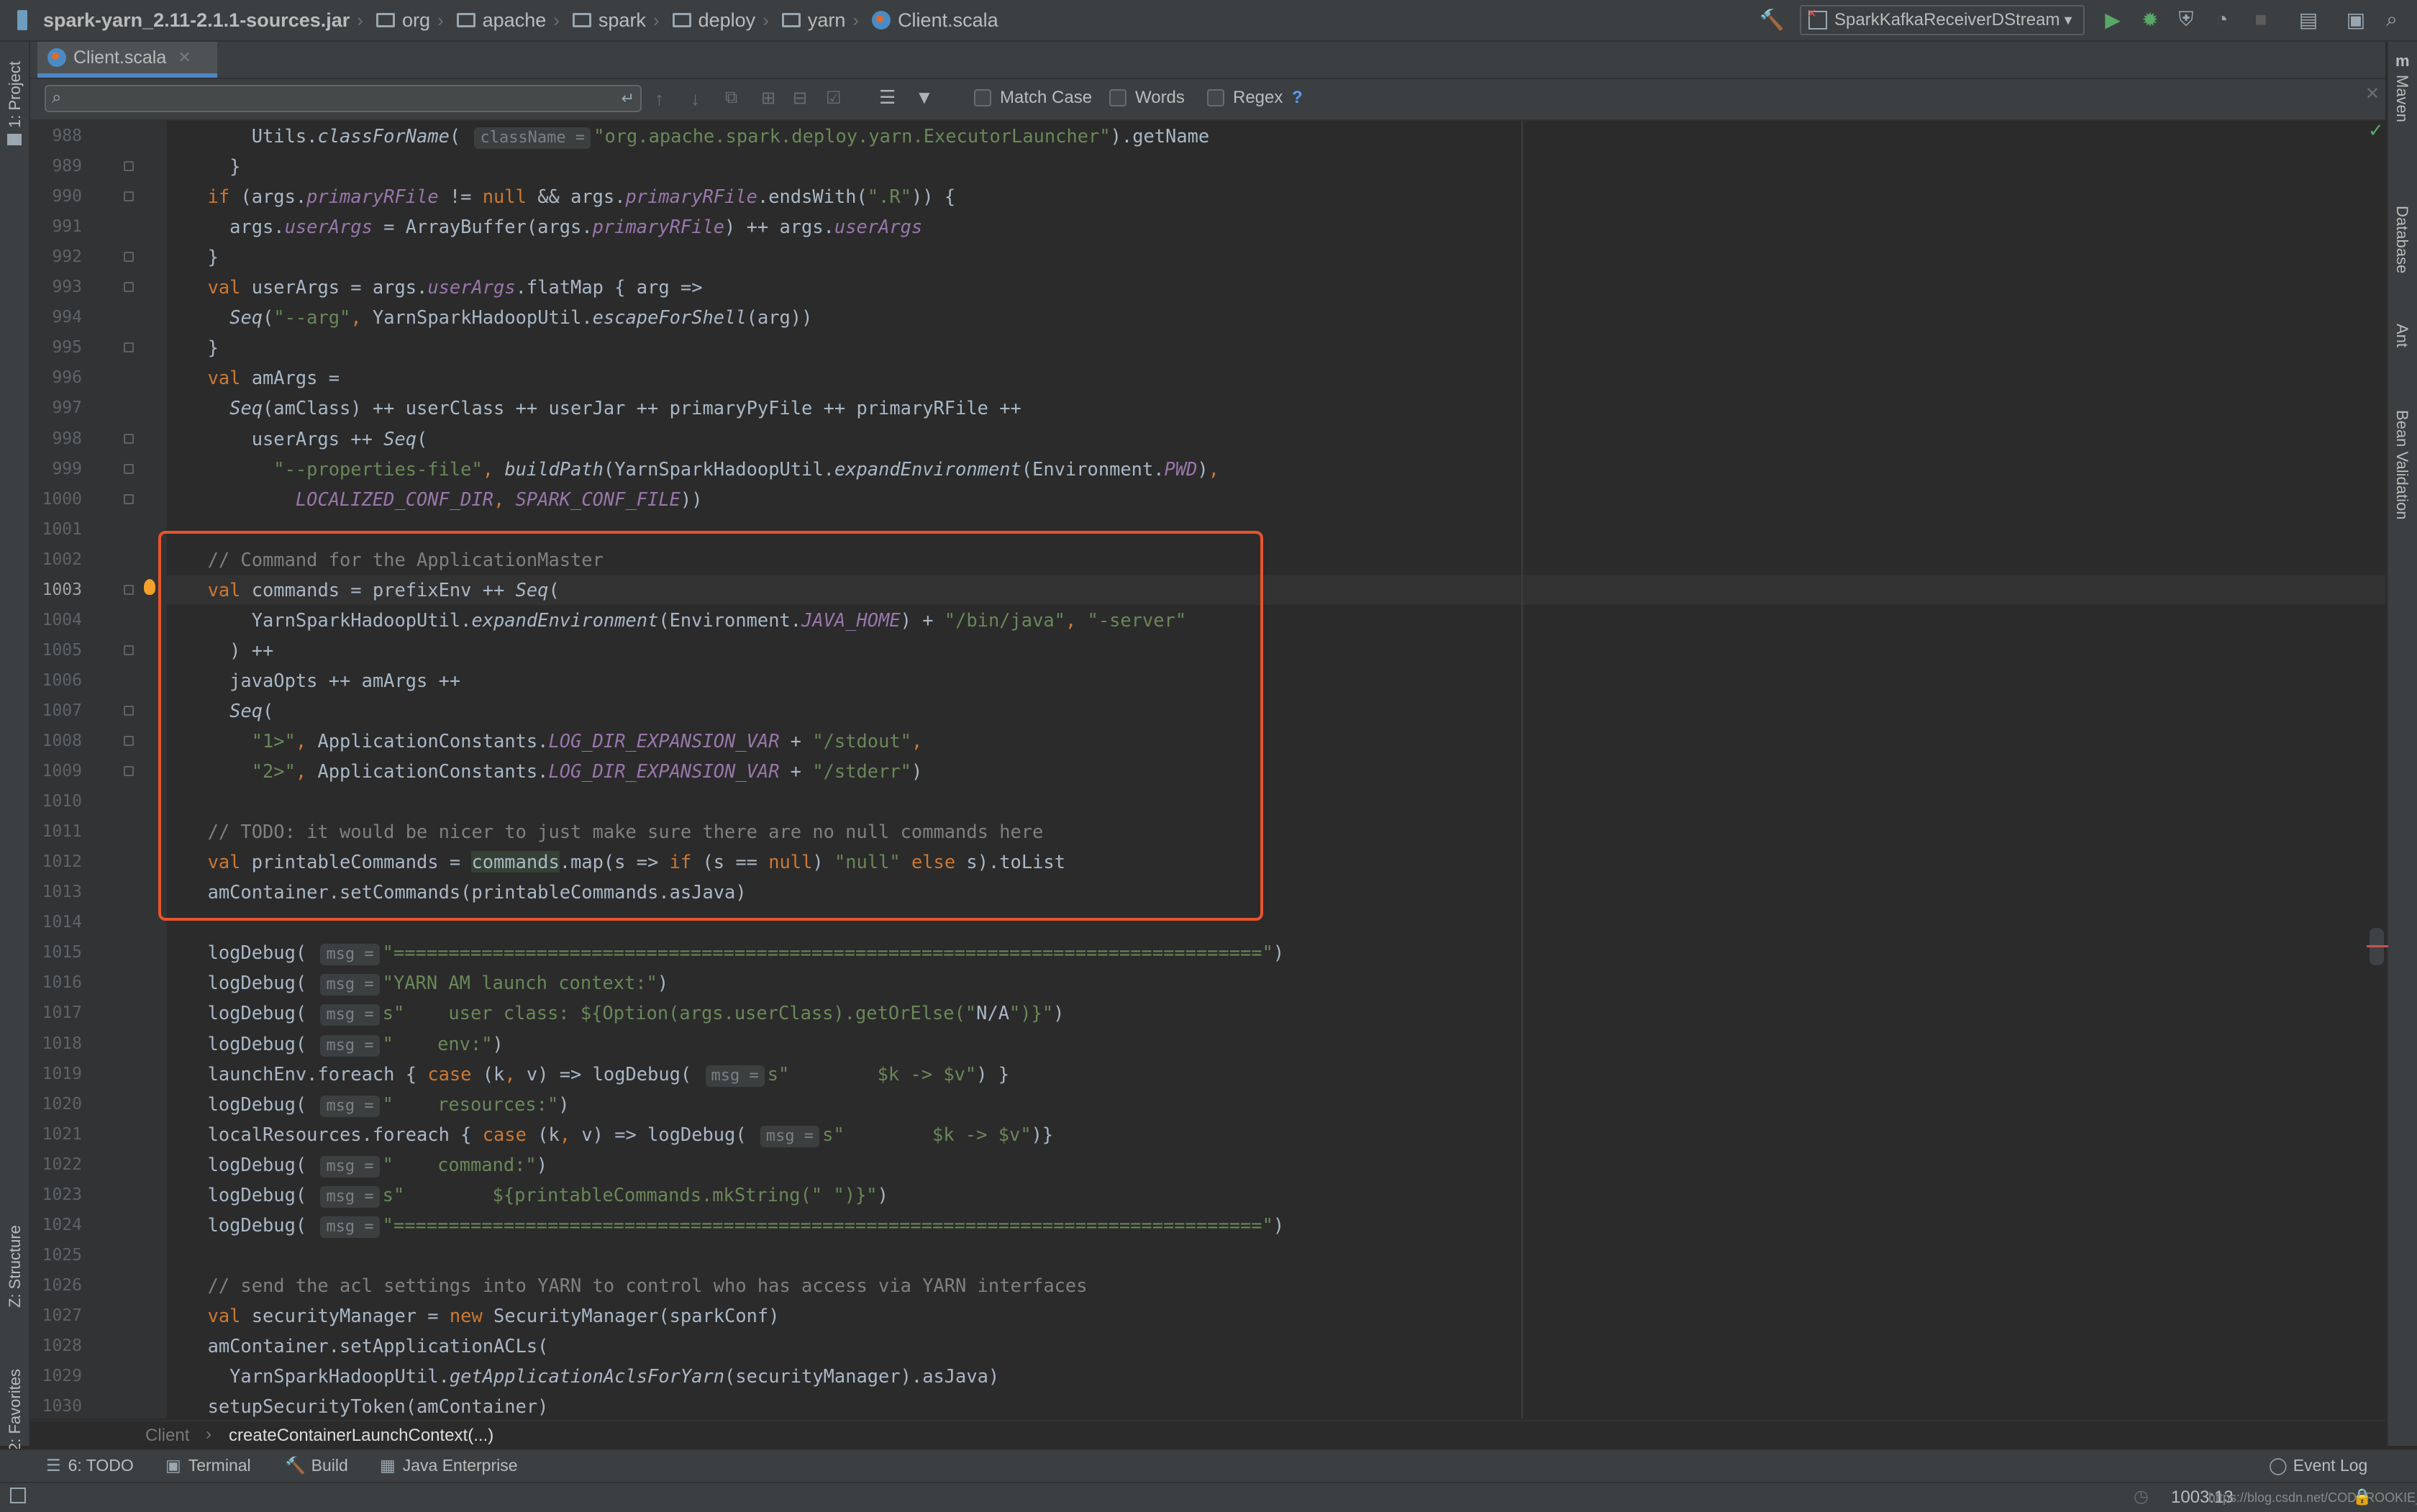  Describe the element at coordinates (56, 529) in the screenshot. I see `line-number: 1001` at that location.